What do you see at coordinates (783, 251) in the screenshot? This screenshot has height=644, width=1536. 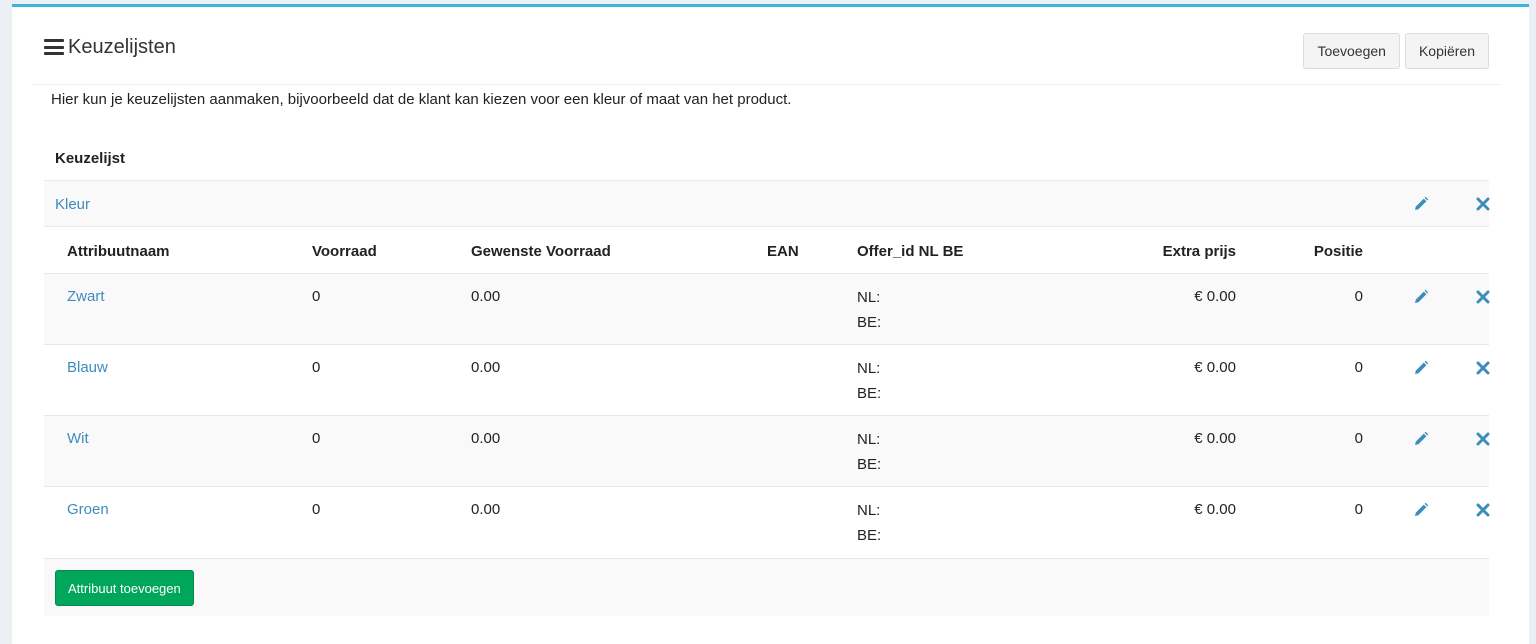 I see `column-header-ean: EAN` at bounding box center [783, 251].